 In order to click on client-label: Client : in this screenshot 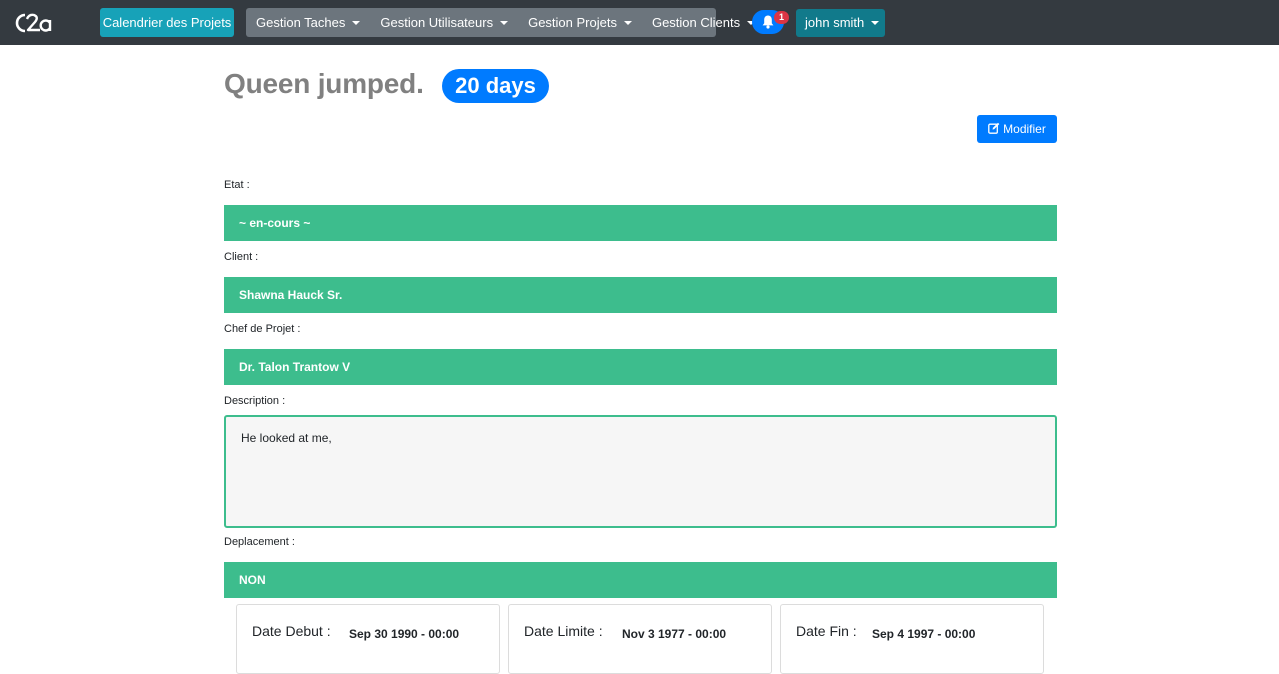, I will do `click(241, 257)`.